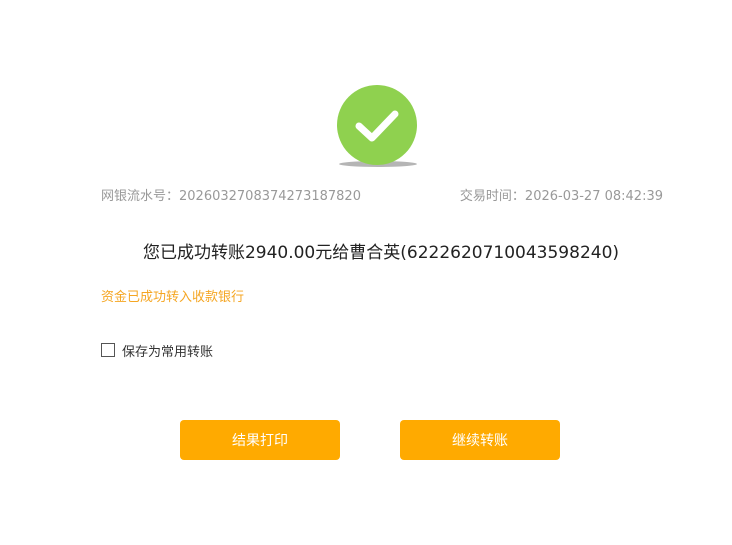  I want to click on success-circle, so click(377, 125).